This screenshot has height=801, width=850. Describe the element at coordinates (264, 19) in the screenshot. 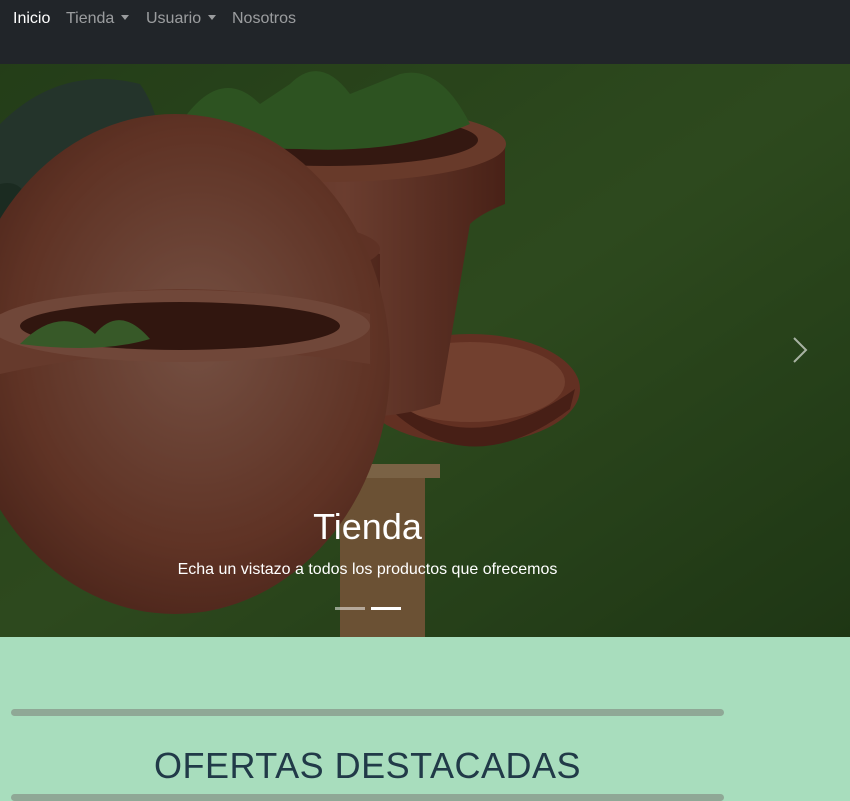

I see `nav-nosotros: Nosotros` at that location.